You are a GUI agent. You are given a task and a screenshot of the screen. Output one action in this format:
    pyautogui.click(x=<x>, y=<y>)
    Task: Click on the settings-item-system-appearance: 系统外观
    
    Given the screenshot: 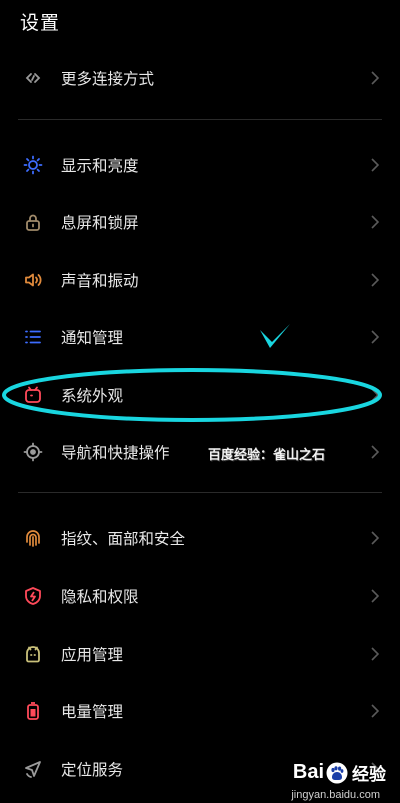 What is the action you would take?
    pyautogui.click(x=200, y=395)
    